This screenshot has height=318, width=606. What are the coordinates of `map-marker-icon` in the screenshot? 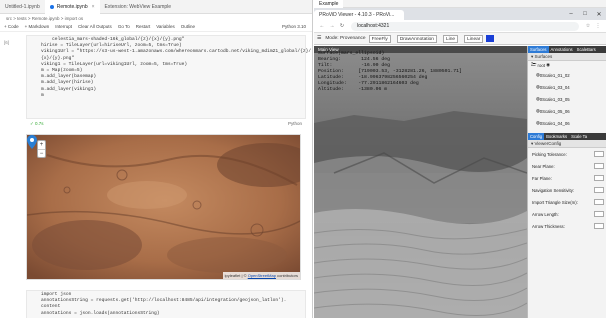 It's located at (32, 142).